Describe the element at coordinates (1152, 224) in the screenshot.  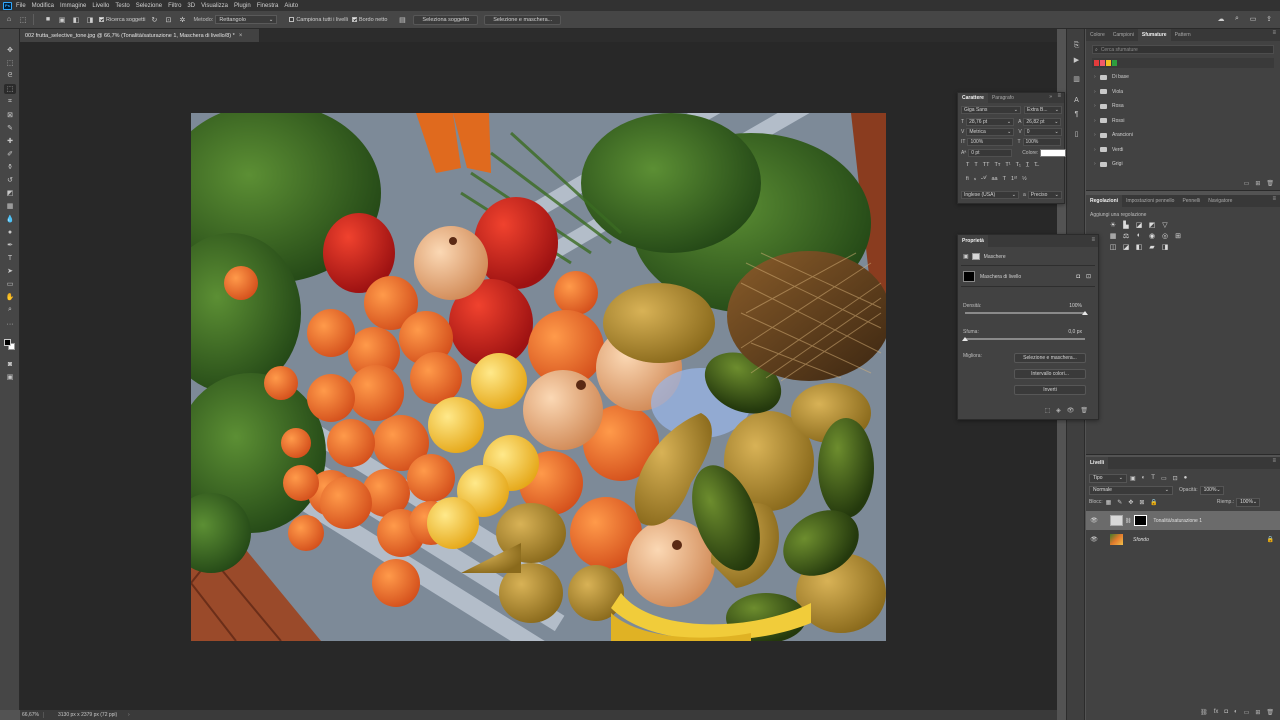
I see `exposure-icon: ◩` at that location.